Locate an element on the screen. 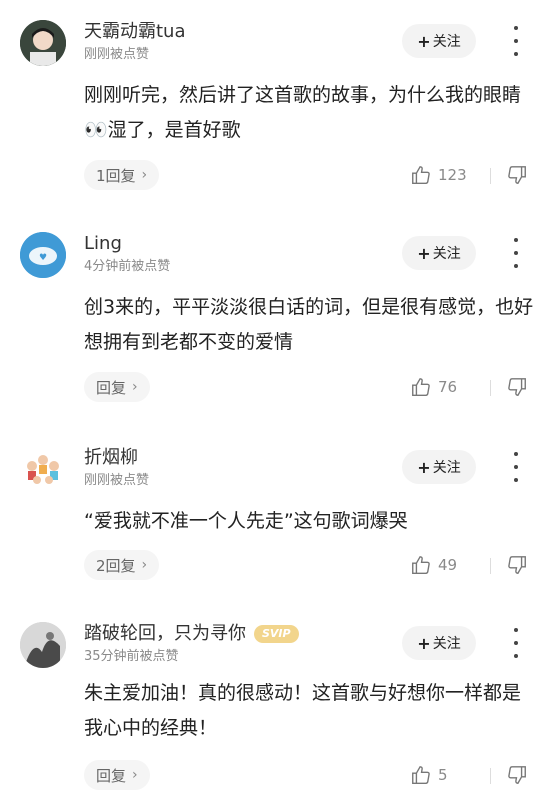 The height and width of the screenshot is (804, 550). reply-button: 2回复 › is located at coordinates (122, 565).